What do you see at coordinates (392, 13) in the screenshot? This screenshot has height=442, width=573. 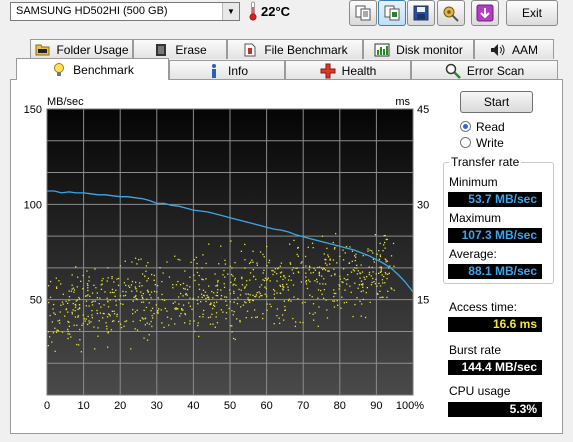 I see `copy-screenshot-button` at bounding box center [392, 13].